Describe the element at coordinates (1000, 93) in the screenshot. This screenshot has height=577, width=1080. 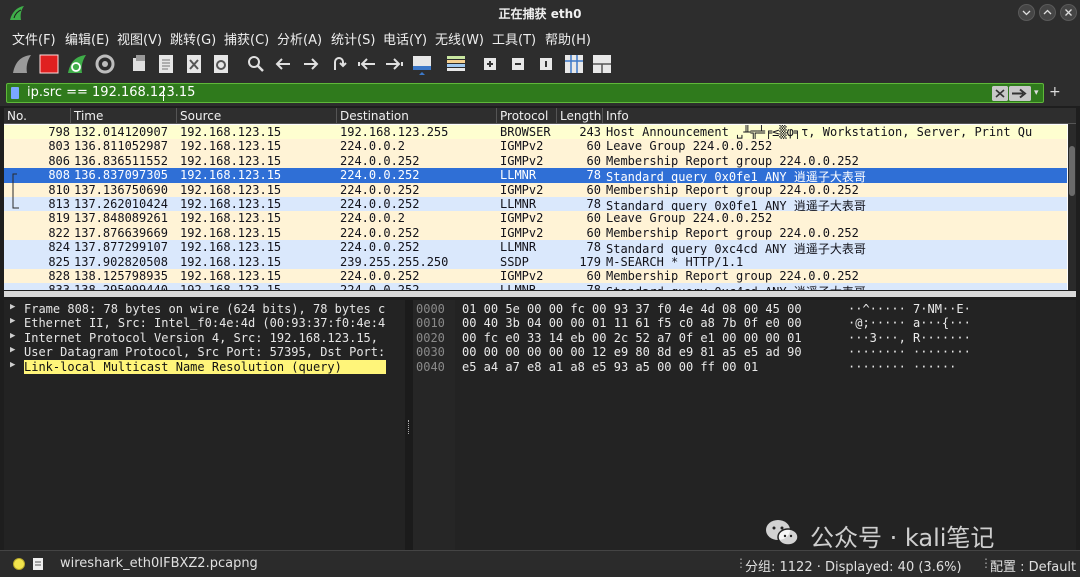
I see `clear-filter-icon` at that location.